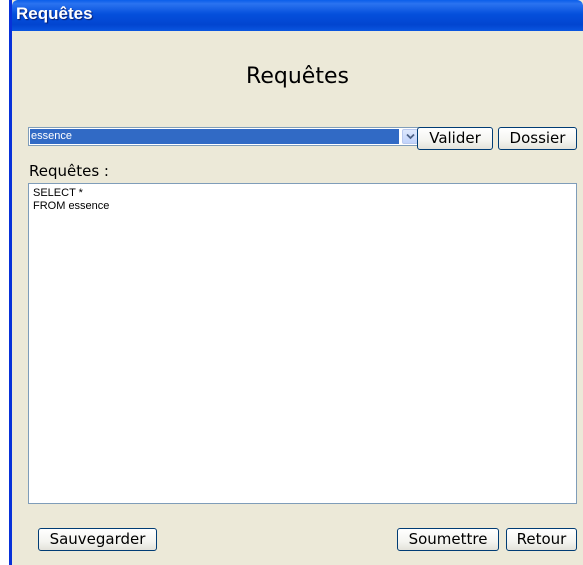 This screenshot has width=583, height=565. Describe the element at coordinates (455, 138) in the screenshot. I see `valider-button: Valider` at that location.